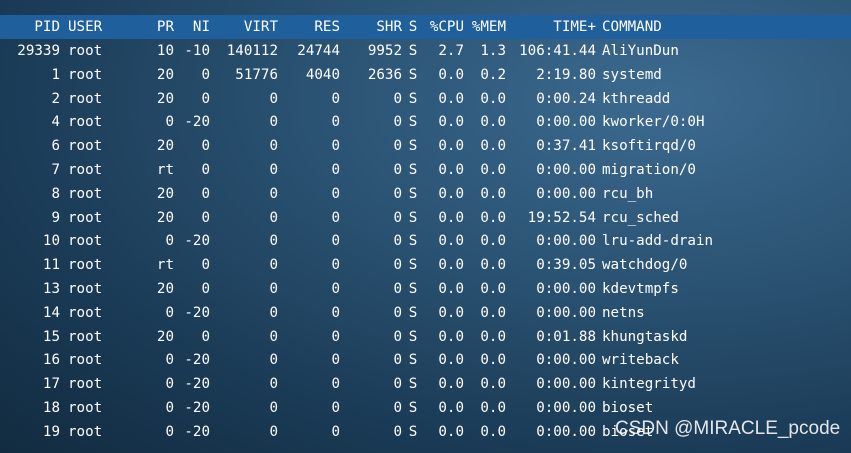  I want to click on column-header-pid: PID, so click(30, 27).